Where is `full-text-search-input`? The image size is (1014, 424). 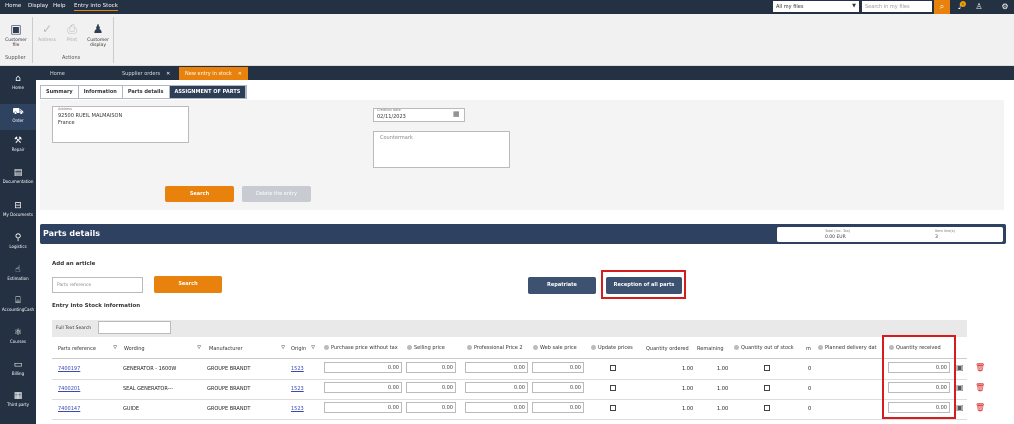 full-text-search-input is located at coordinates (134, 327).